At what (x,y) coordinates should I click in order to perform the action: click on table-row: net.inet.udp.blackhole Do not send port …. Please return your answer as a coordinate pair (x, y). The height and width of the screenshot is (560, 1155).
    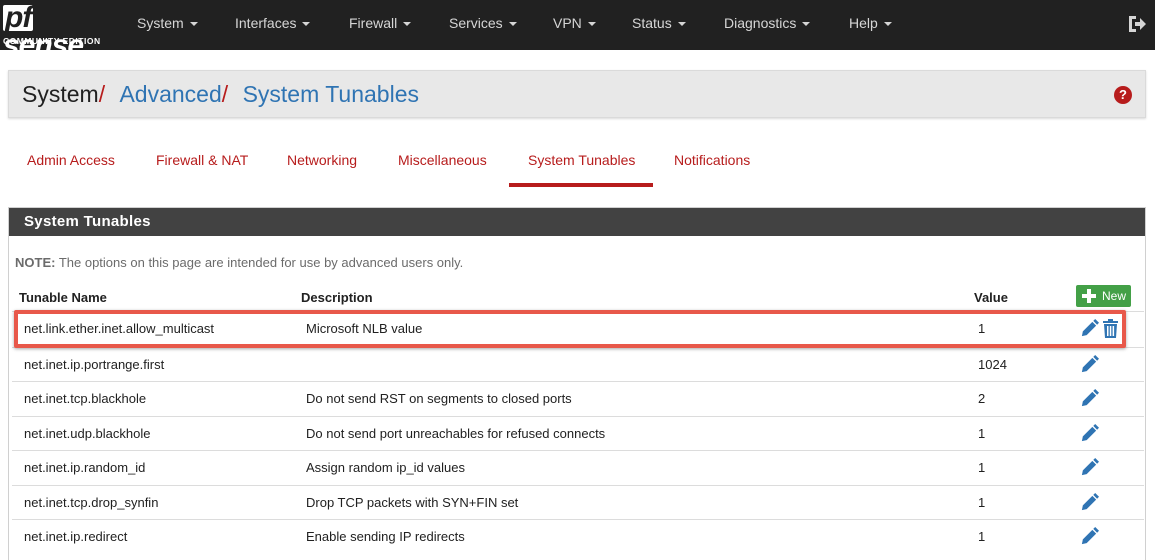
    Looking at the image, I should click on (578, 433).